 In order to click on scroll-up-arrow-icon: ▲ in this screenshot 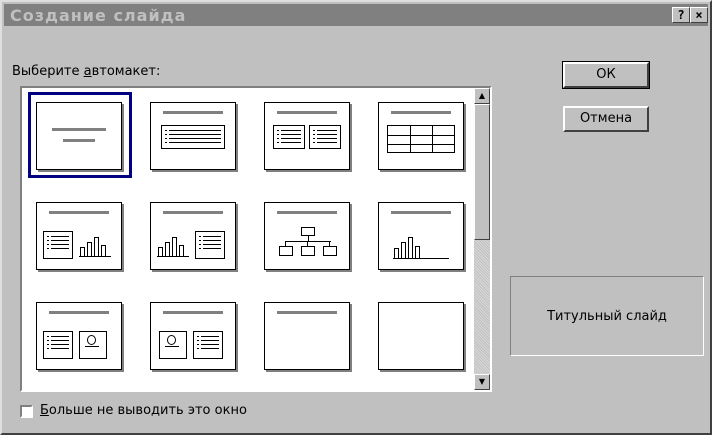, I will do `click(482, 96)`.